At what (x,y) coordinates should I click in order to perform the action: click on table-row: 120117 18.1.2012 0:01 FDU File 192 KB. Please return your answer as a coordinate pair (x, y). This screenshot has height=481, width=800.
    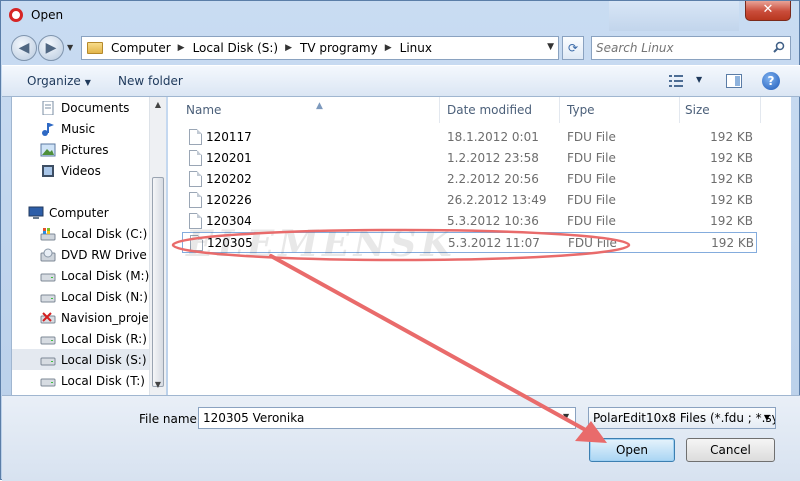
    Looking at the image, I should click on (469, 137).